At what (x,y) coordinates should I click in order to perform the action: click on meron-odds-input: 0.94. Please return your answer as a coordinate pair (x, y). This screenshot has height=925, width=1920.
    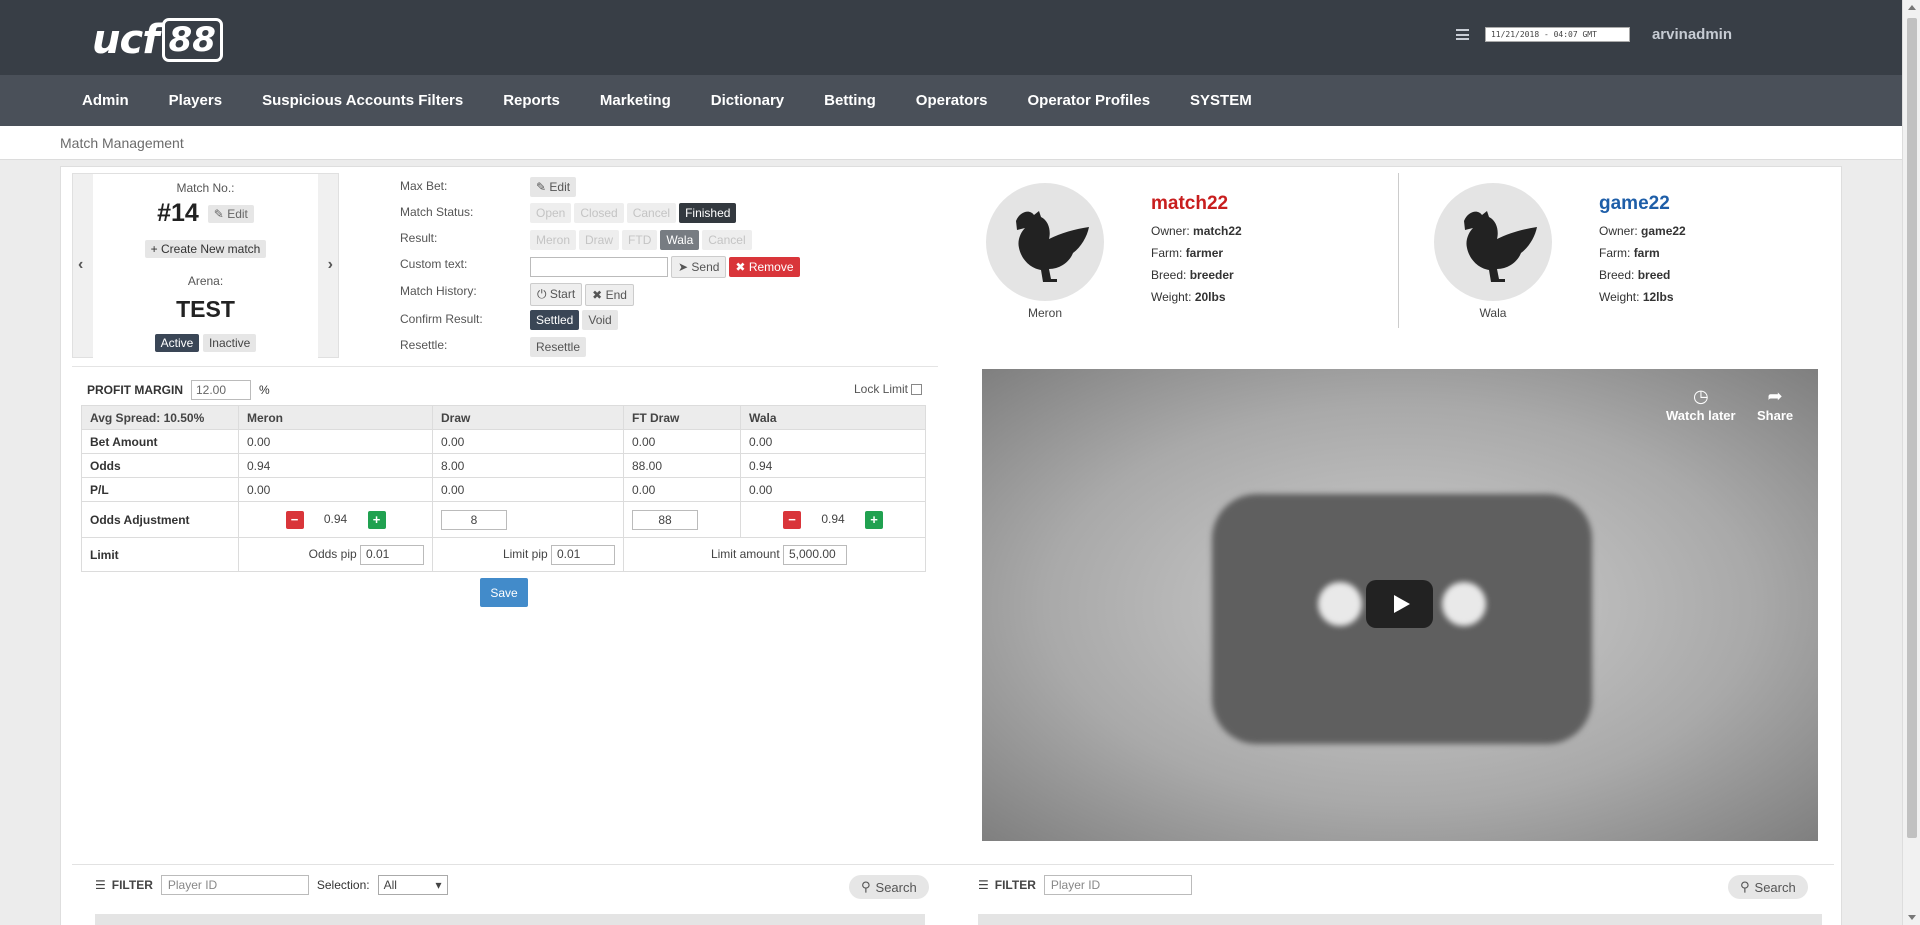
    Looking at the image, I should click on (336, 520).